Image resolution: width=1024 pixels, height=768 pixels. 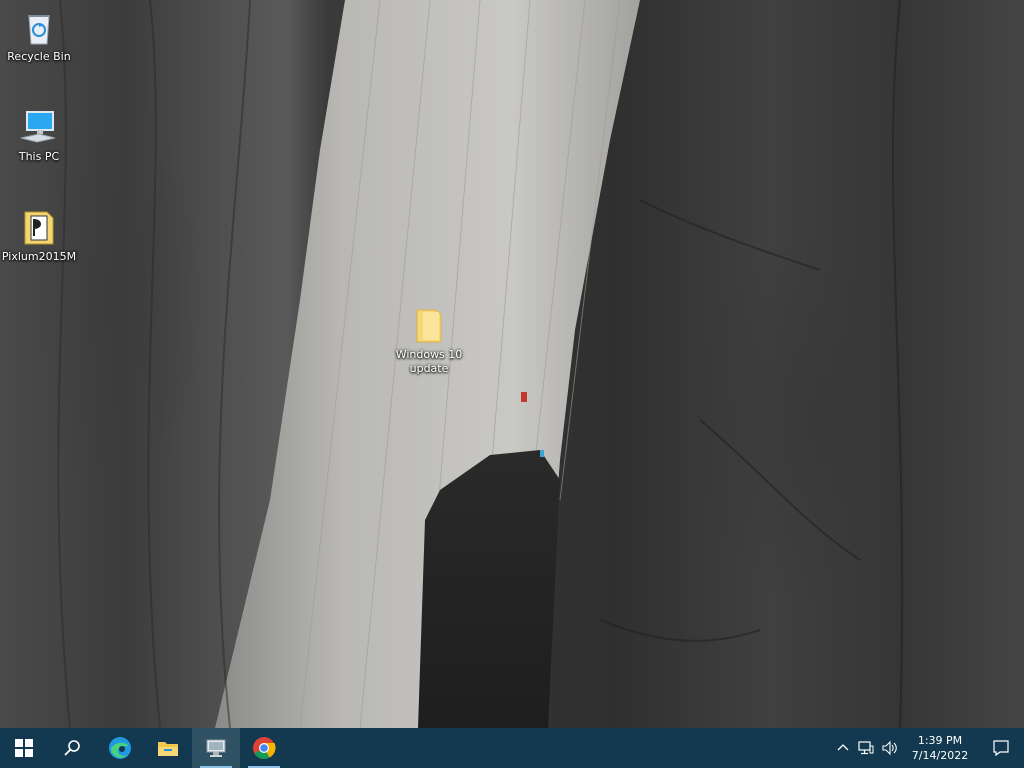 I want to click on clock-time: 1:39 PM, so click(x=940, y=740).